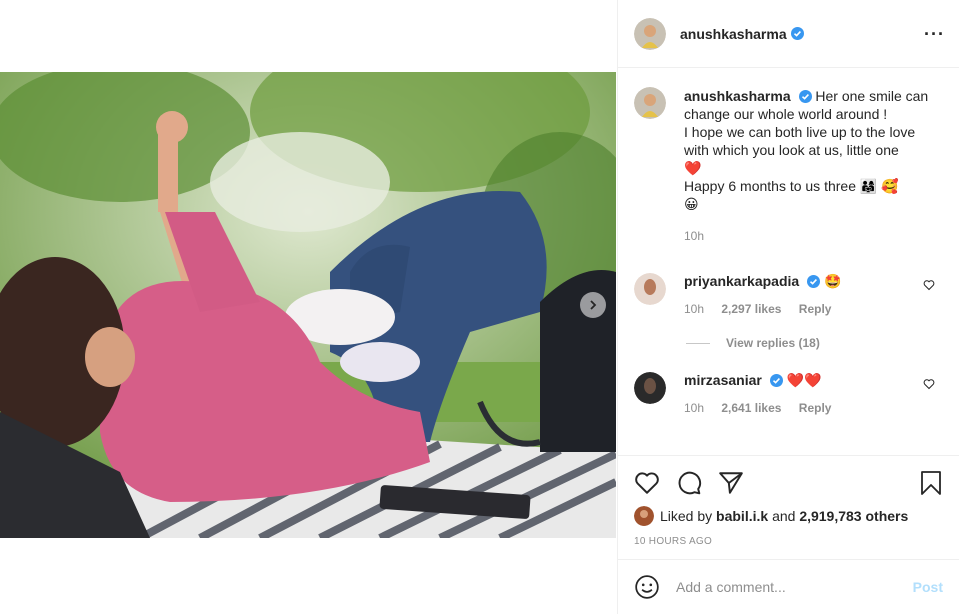  Describe the element at coordinates (689, 483) in the screenshot. I see `comment-bubble-icon` at that location.